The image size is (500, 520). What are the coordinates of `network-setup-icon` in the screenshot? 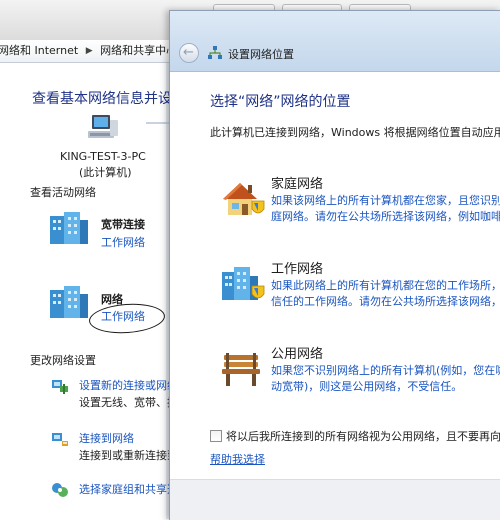 It's located at (60, 387).